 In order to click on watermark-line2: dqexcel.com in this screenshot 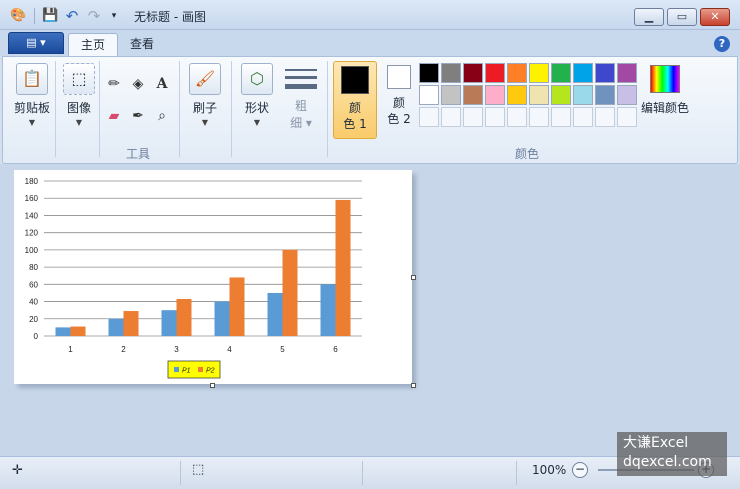, I will do `click(667, 462)`.